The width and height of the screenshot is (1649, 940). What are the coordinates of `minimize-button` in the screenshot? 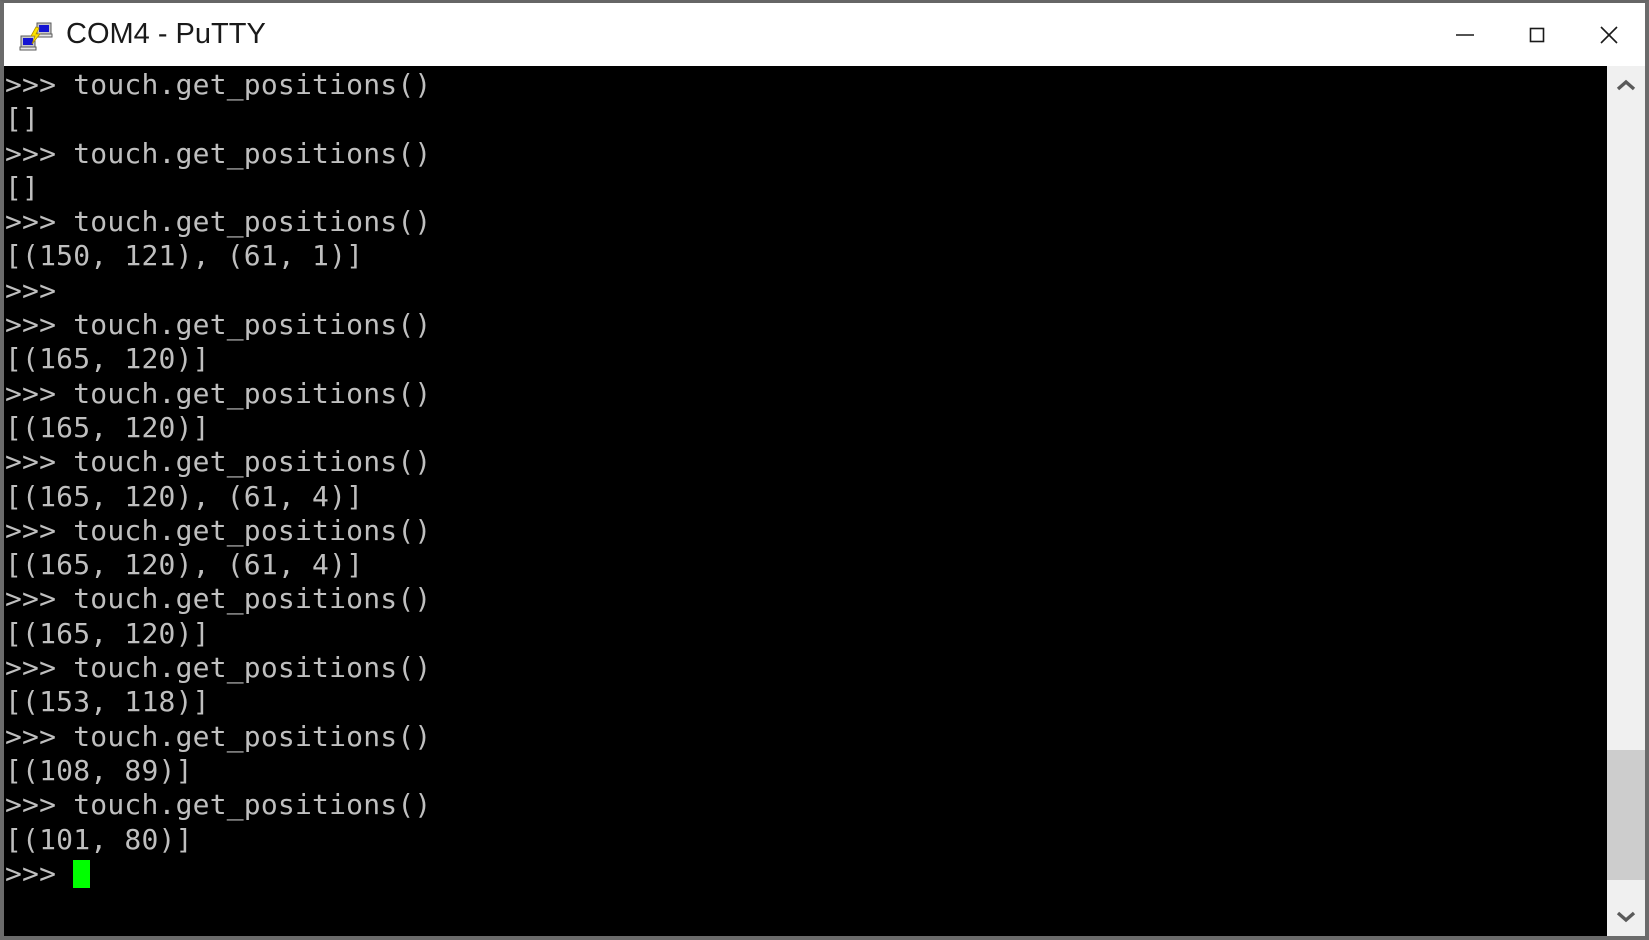 It's located at (1465, 34).